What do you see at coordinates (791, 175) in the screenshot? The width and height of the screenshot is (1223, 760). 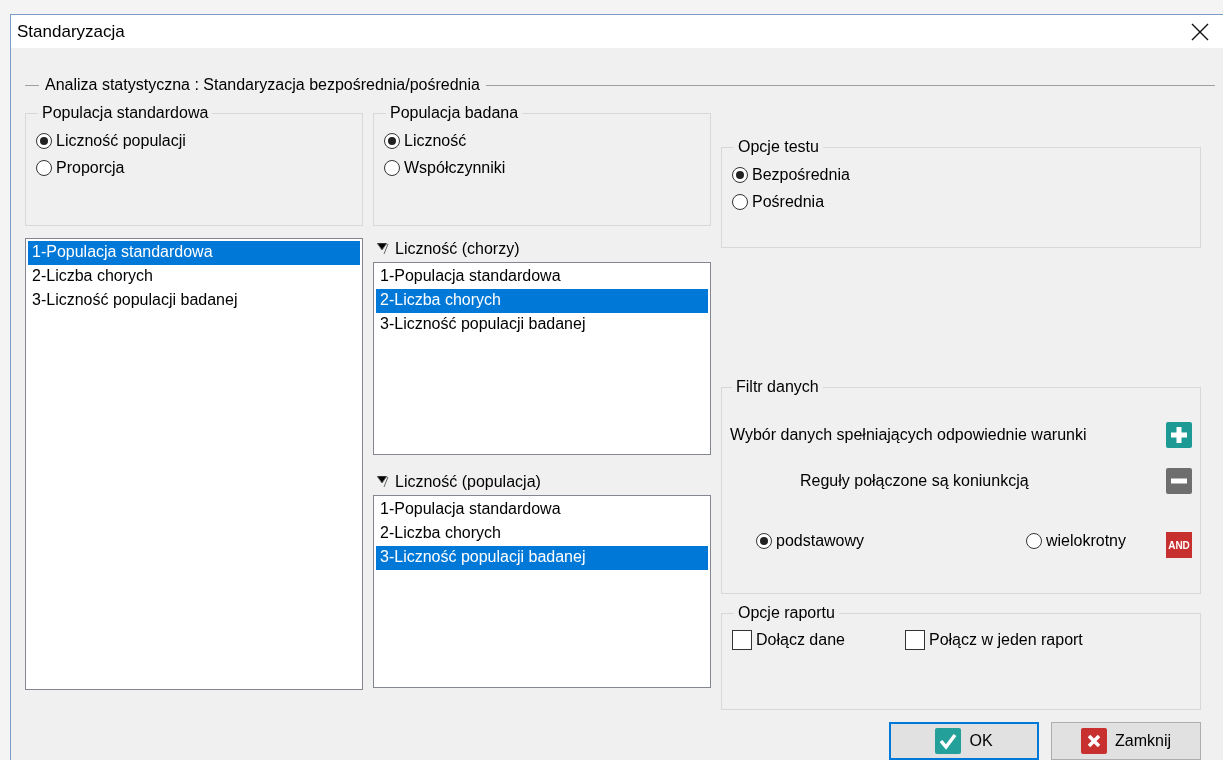 I see `radio-option: Bezpośrednia` at bounding box center [791, 175].